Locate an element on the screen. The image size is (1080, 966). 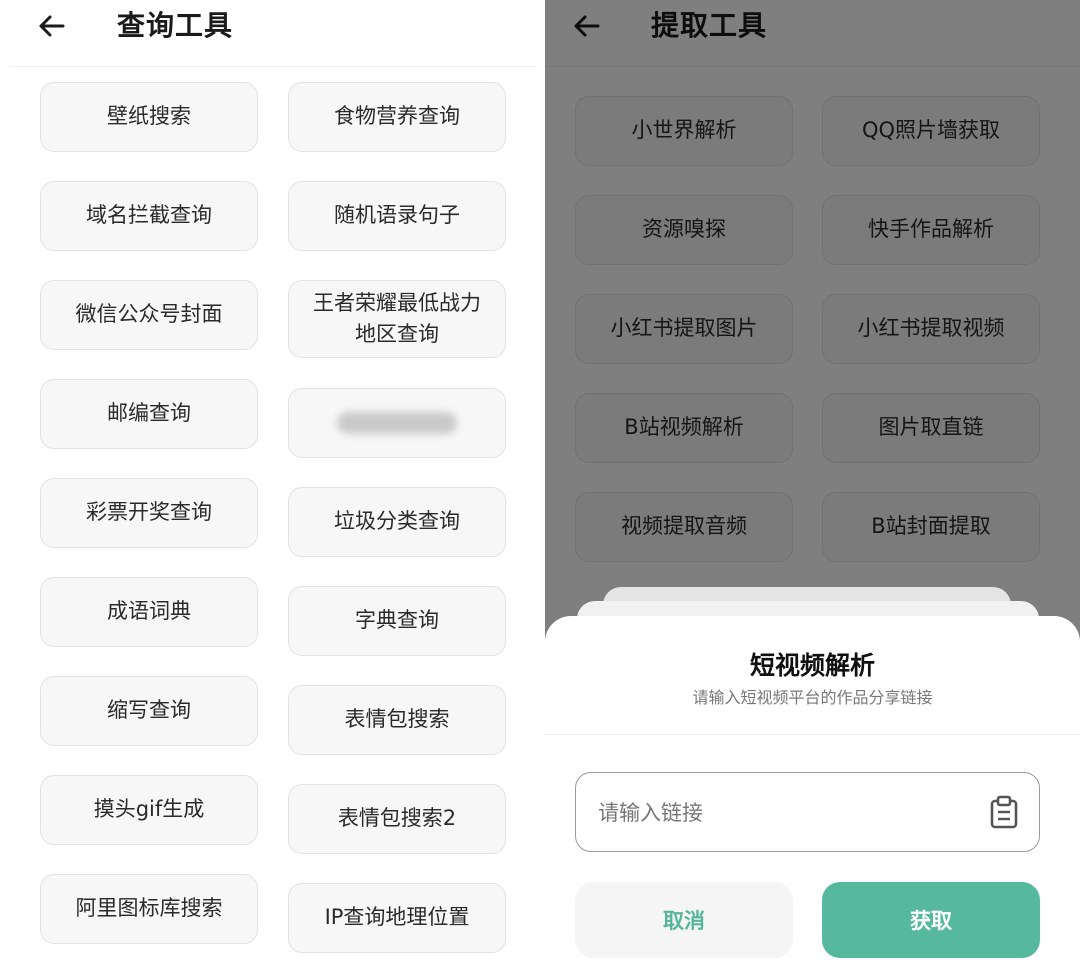
tool-button-food-nutrition: 食物营养查询 is located at coordinates (397, 117).